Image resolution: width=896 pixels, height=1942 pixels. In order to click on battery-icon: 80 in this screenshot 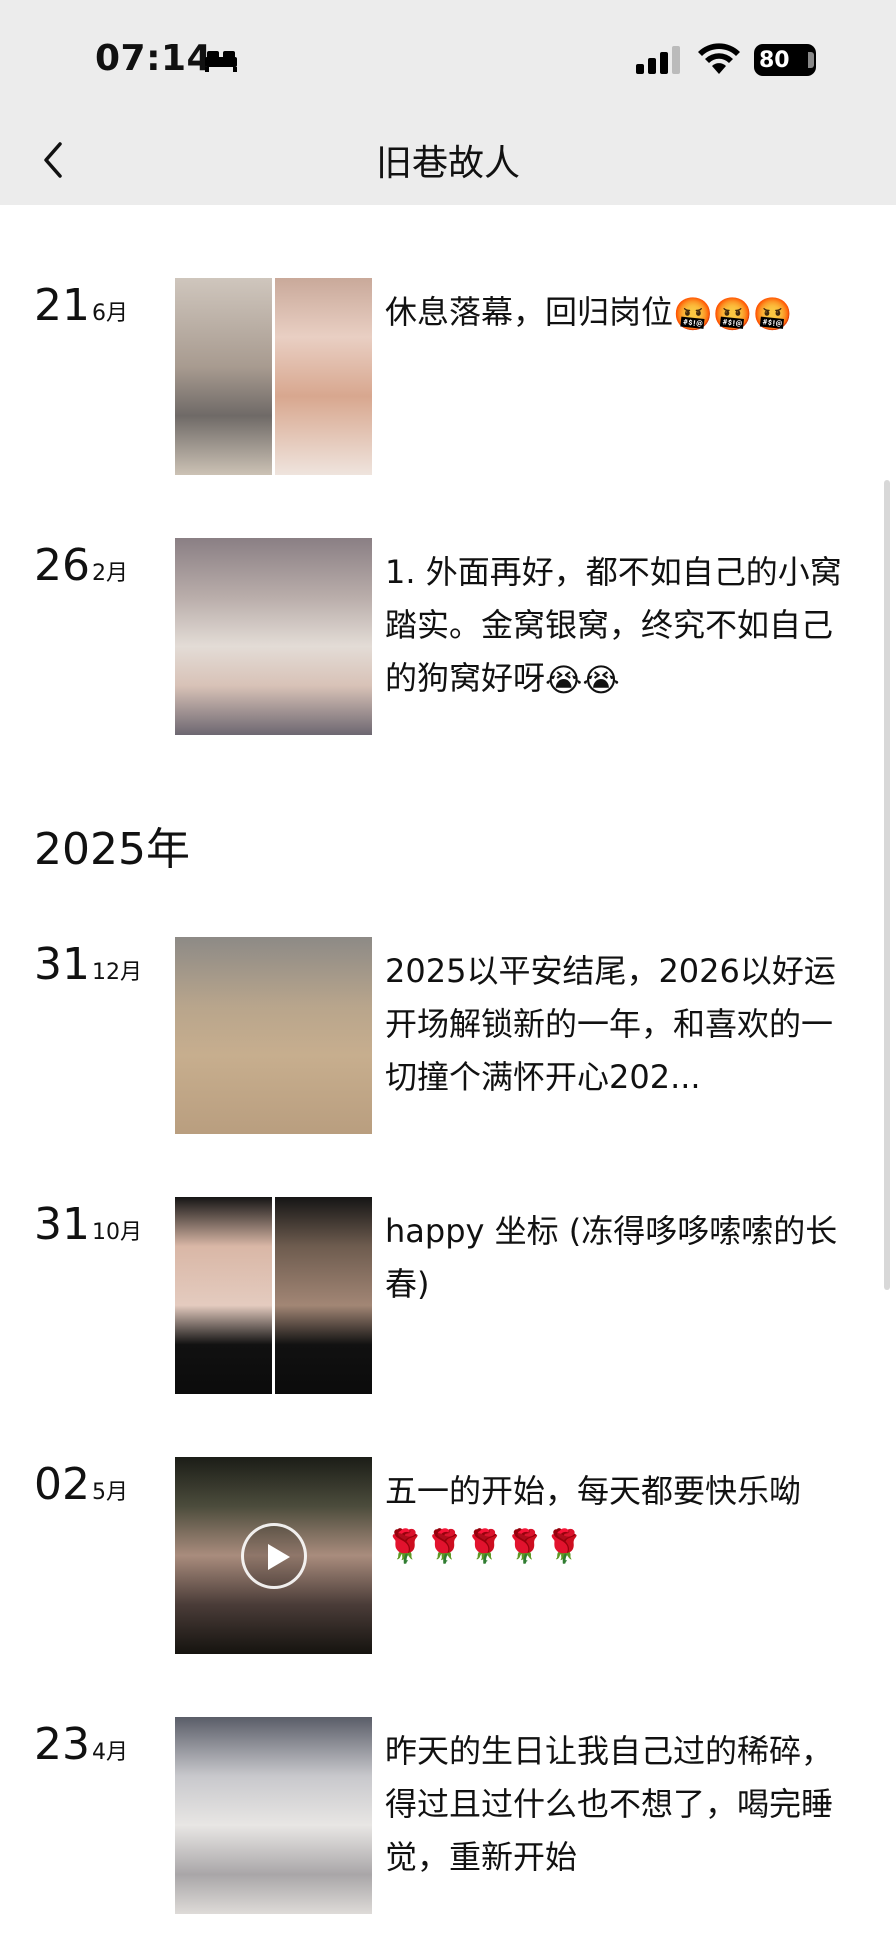, I will do `click(785, 60)`.